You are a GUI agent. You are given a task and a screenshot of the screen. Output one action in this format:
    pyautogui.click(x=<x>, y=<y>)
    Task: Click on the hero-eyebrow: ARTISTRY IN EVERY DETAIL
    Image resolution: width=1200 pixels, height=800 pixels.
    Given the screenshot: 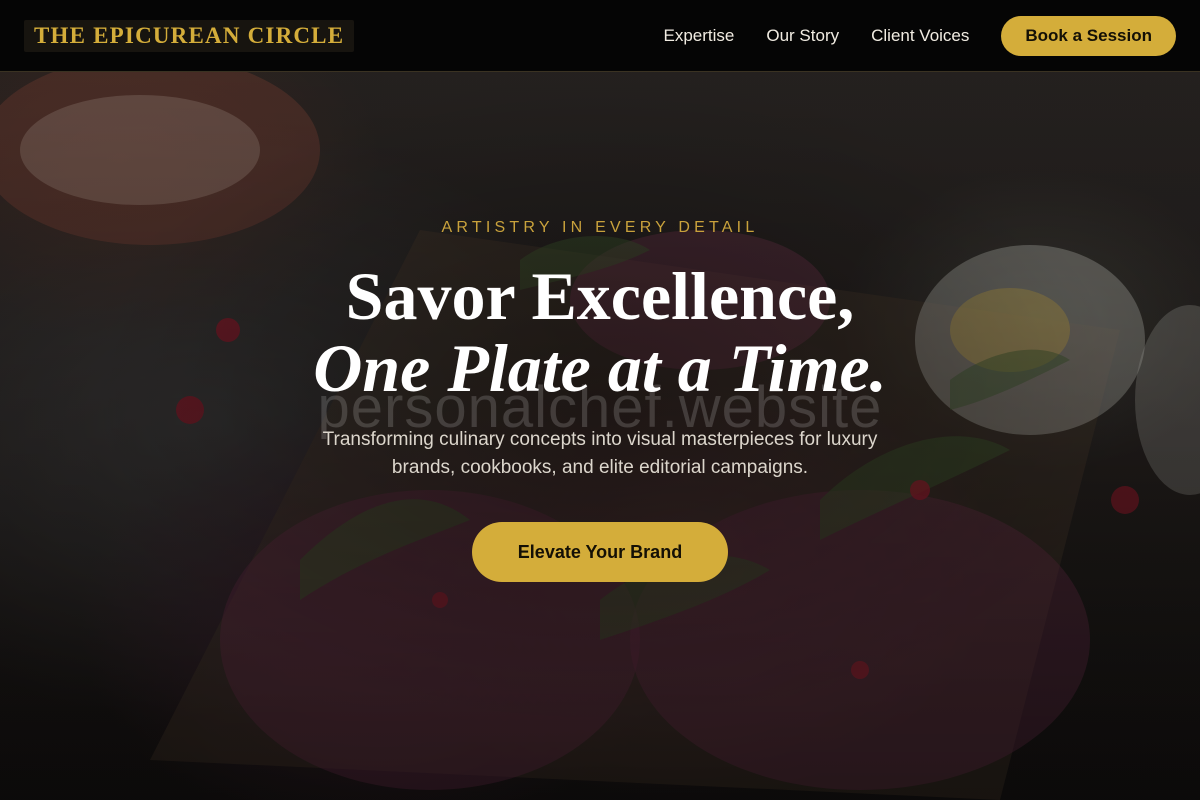 What is the action you would take?
    pyautogui.click(x=600, y=227)
    